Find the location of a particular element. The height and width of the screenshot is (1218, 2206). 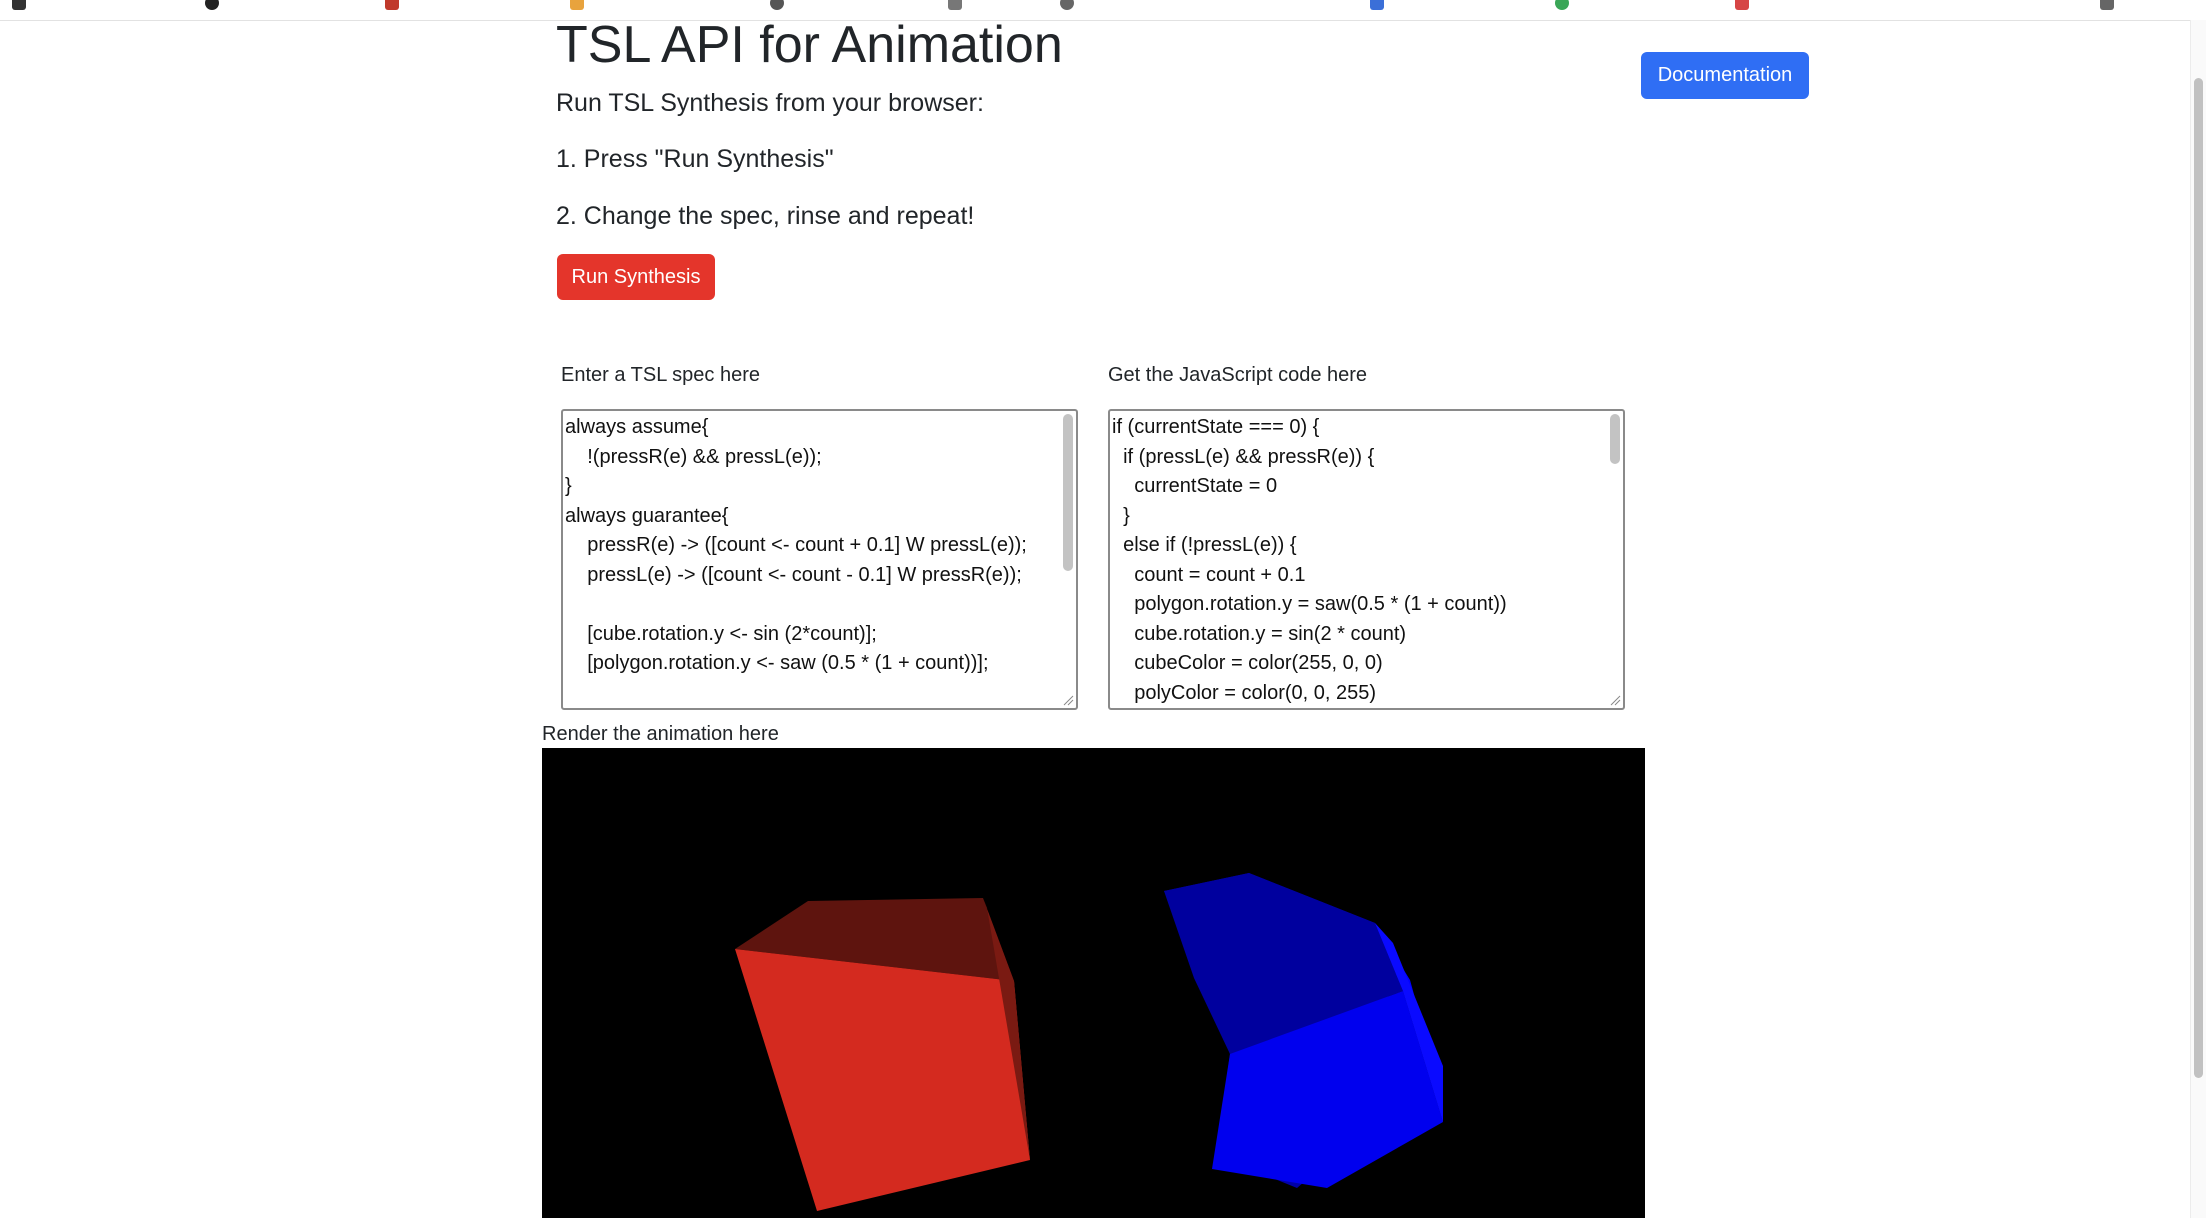

js-line: cube.rotation.y = sin(2 * count) is located at coordinates (1259, 633).